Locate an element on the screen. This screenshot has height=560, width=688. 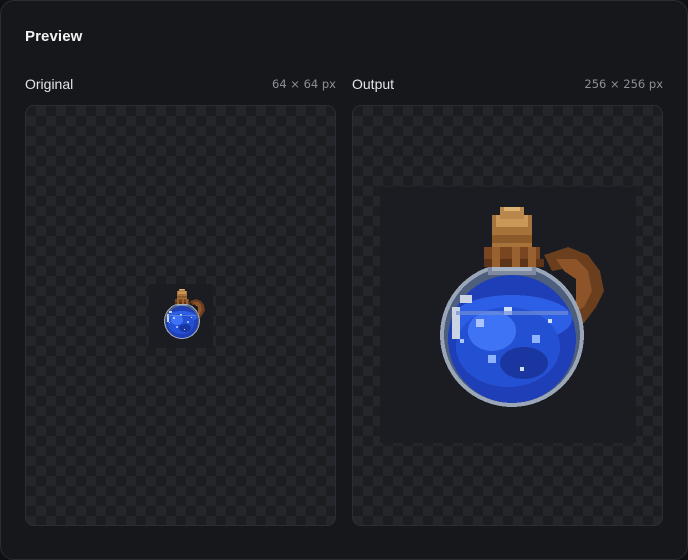
original-image is located at coordinates (181, 316).